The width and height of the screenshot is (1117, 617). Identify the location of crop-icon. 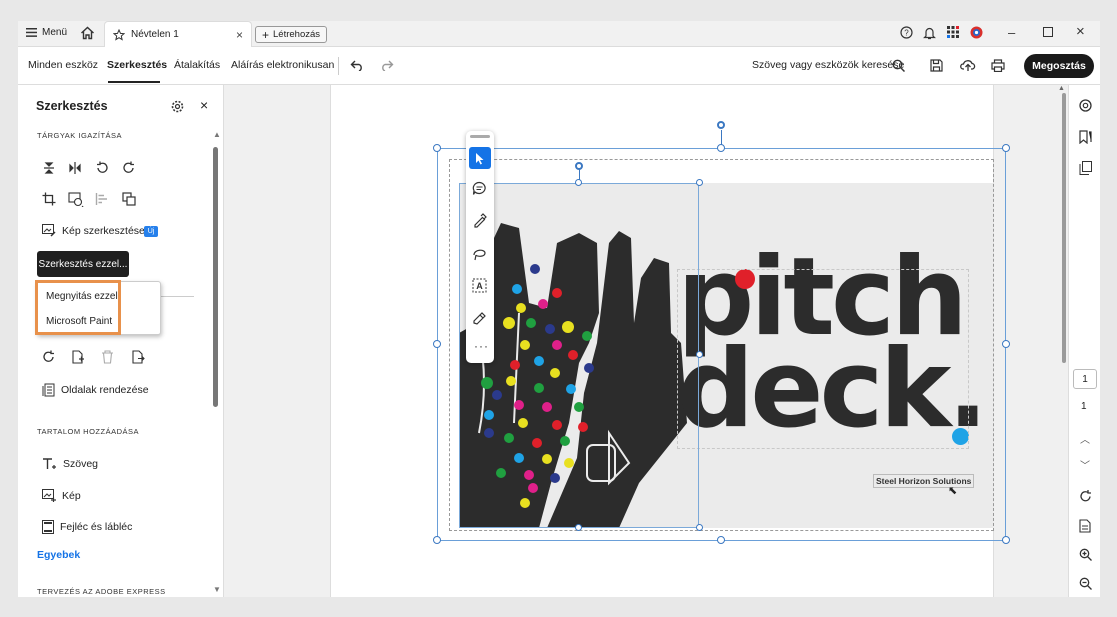
(49, 199).